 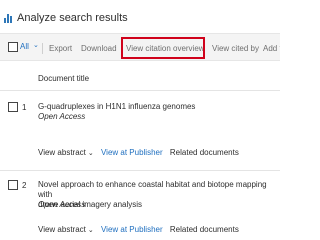 I want to click on select-all-checkbox, so click(x=13, y=47).